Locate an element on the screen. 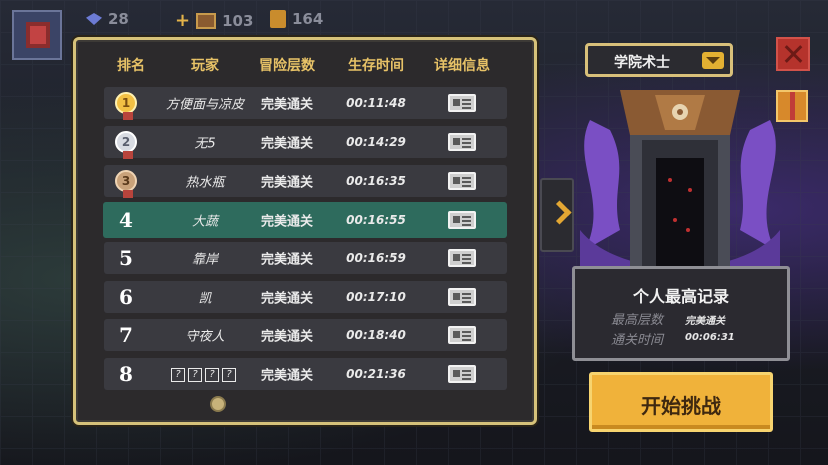  rank-number: 7 is located at coordinates (126, 335).